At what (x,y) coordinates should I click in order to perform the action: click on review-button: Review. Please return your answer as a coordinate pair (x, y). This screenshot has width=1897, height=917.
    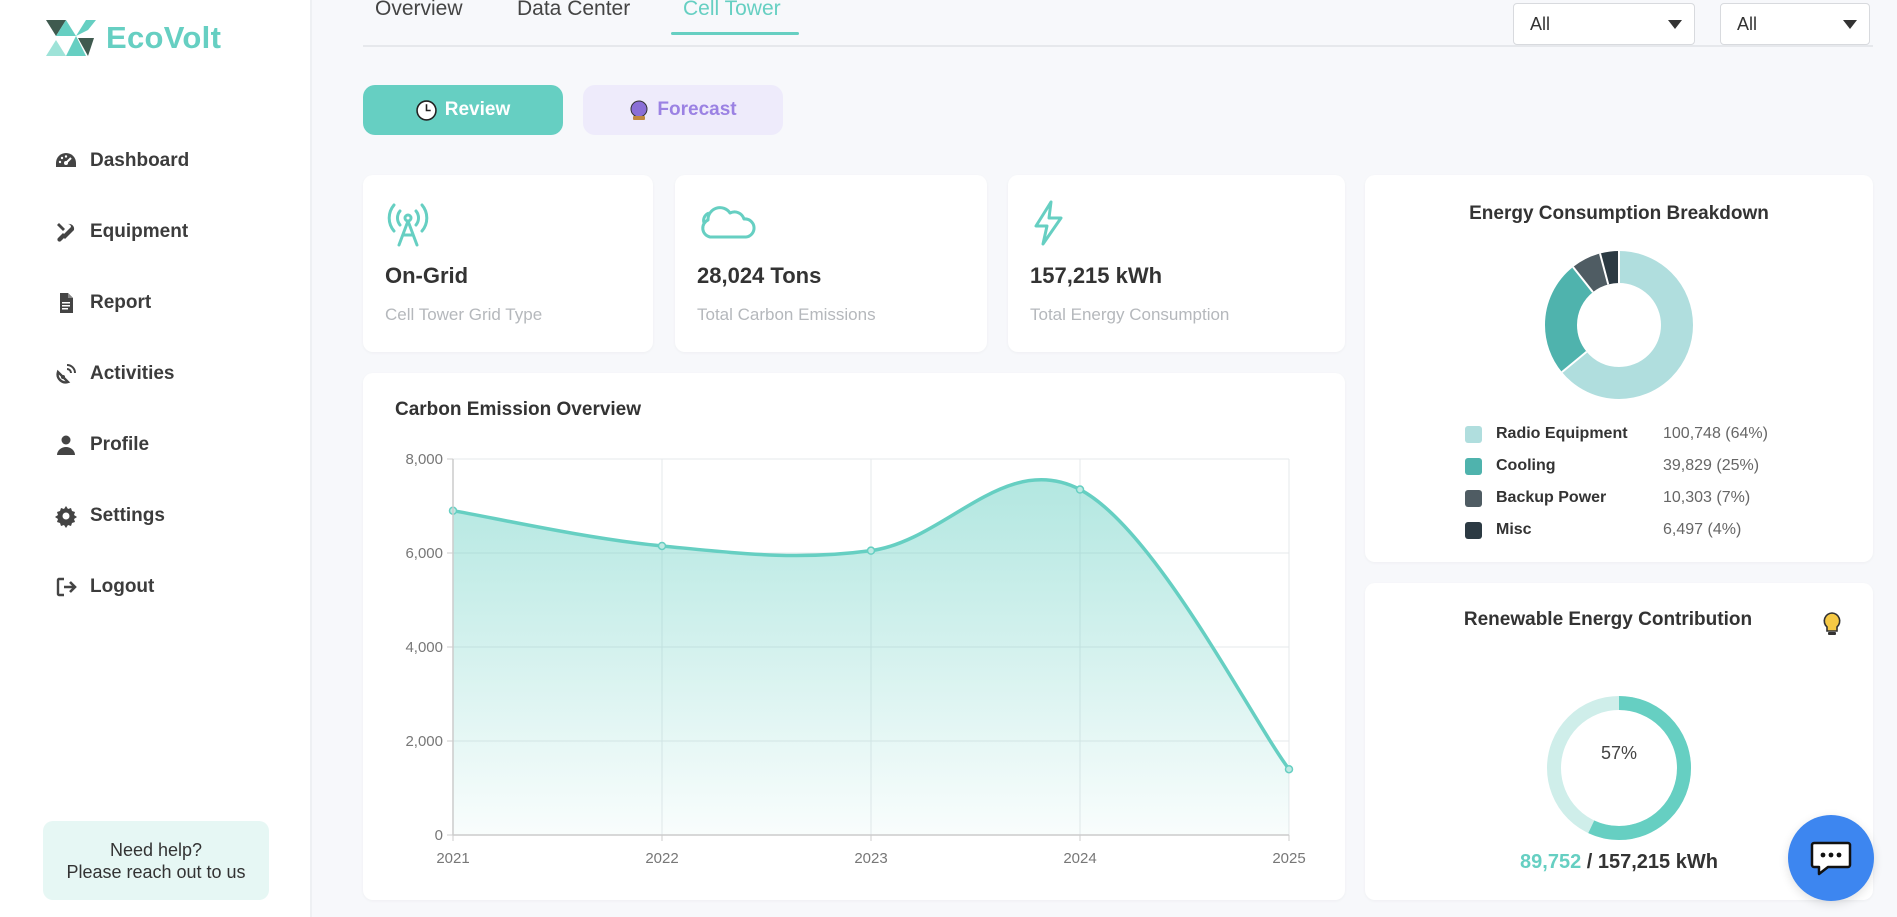
    Looking at the image, I should click on (463, 110).